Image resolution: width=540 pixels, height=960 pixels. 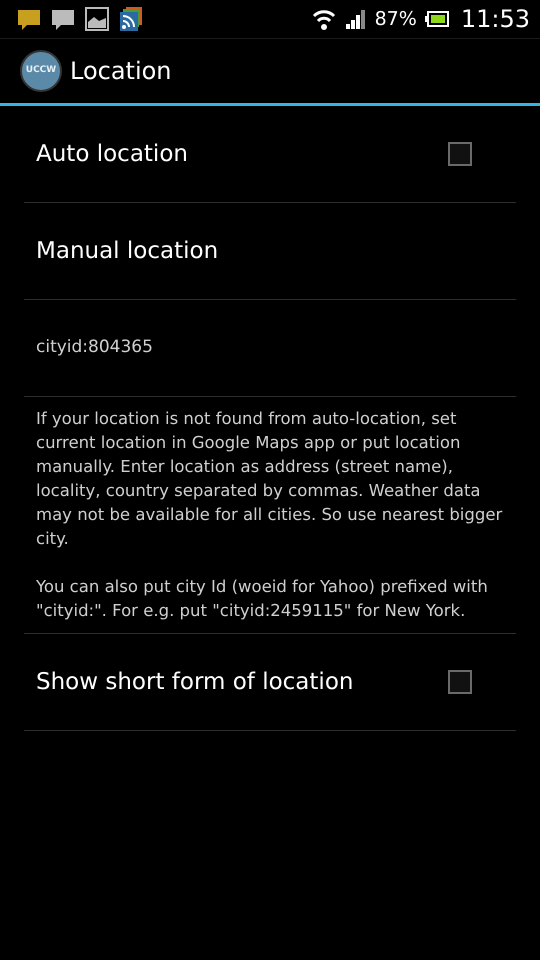 I want to click on help-text: You can also put city Id (woeid for Yahoo) prefixed with "cityid:". For e.g. put "cityid:2459115" for New York., so click(x=262, y=599).